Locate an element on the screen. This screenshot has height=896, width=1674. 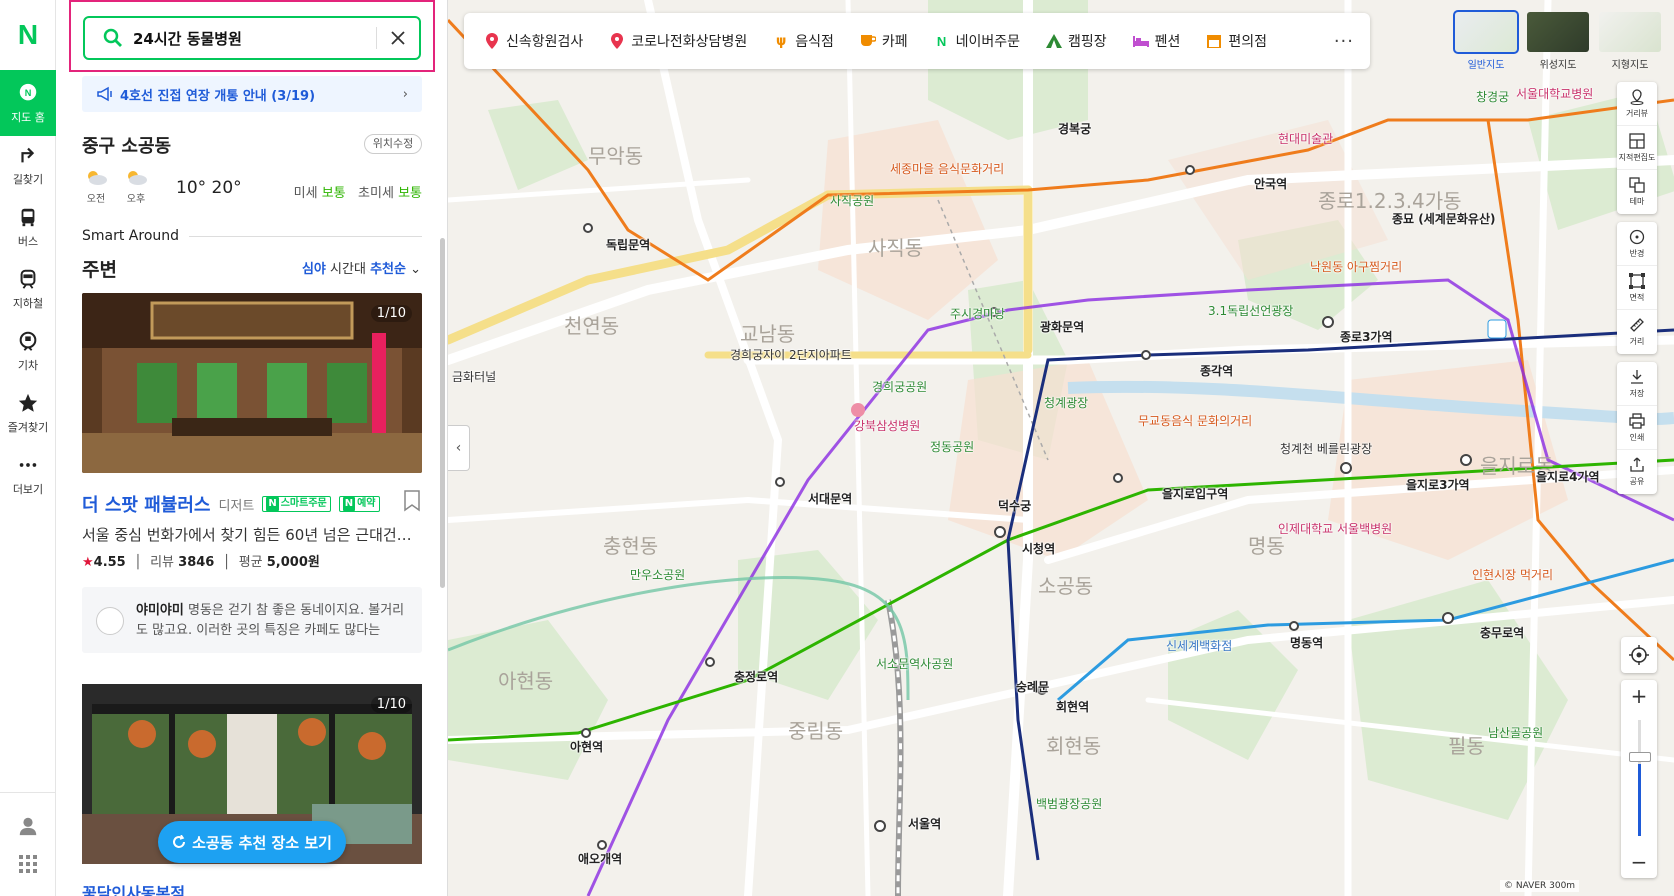
place1-photo: 1/10 is located at coordinates (252, 383).